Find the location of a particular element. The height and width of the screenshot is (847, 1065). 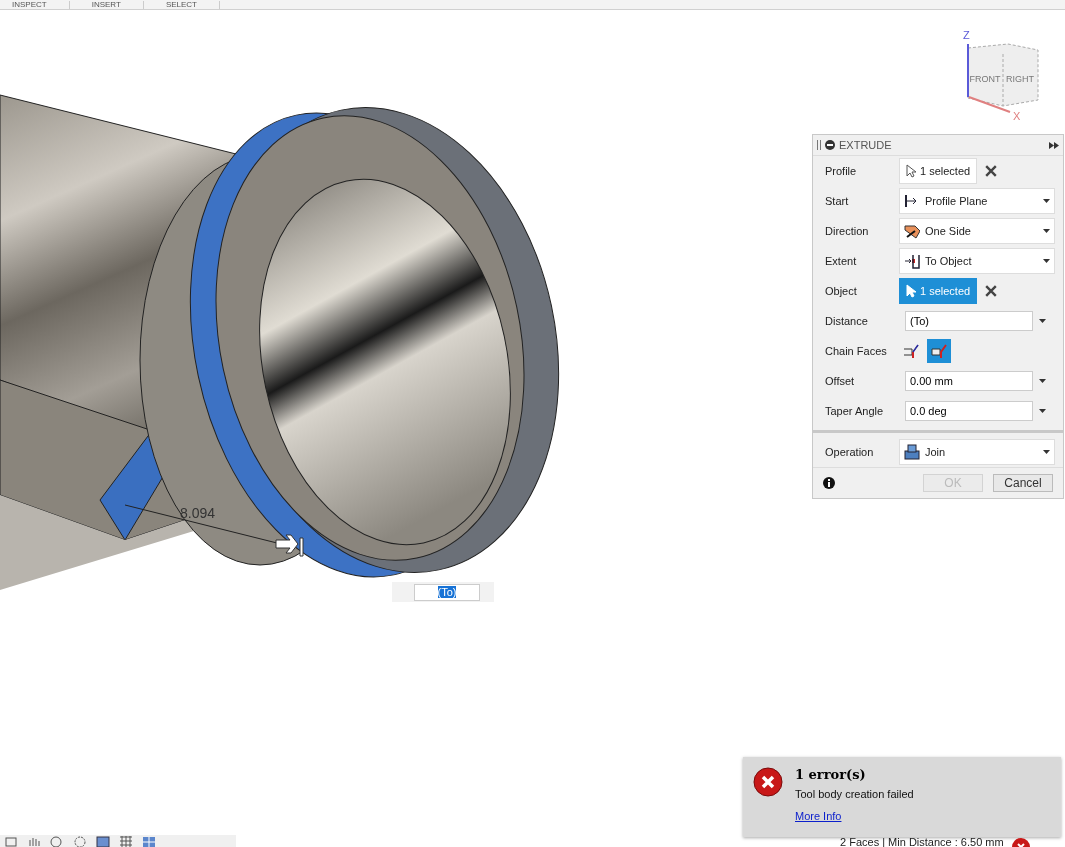

field-label: Distance is located at coordinates (847, 321).